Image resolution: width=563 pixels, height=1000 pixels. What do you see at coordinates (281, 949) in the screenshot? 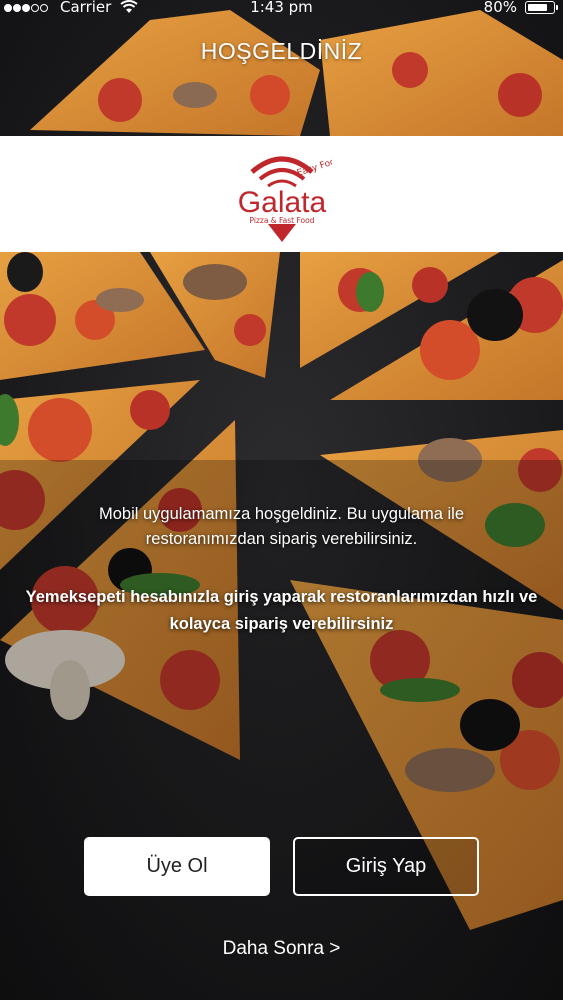
I see `later-link: Daha Sonra >` at bounding box center [281, 949].